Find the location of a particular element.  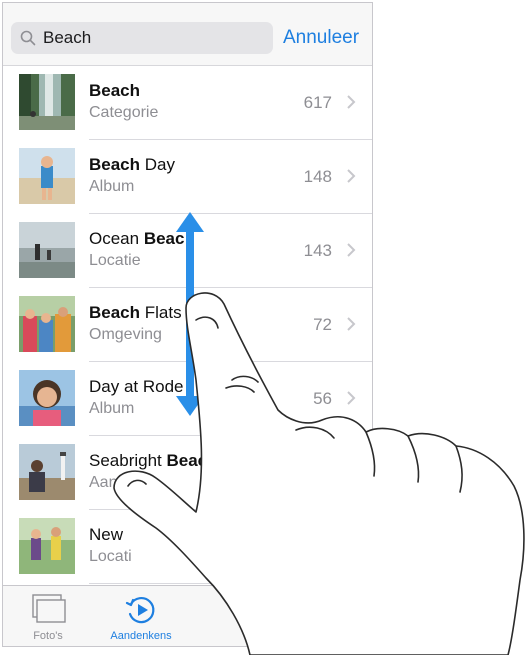

result-row: Day at Rode Album 56 is located at coordinates (187, 399).